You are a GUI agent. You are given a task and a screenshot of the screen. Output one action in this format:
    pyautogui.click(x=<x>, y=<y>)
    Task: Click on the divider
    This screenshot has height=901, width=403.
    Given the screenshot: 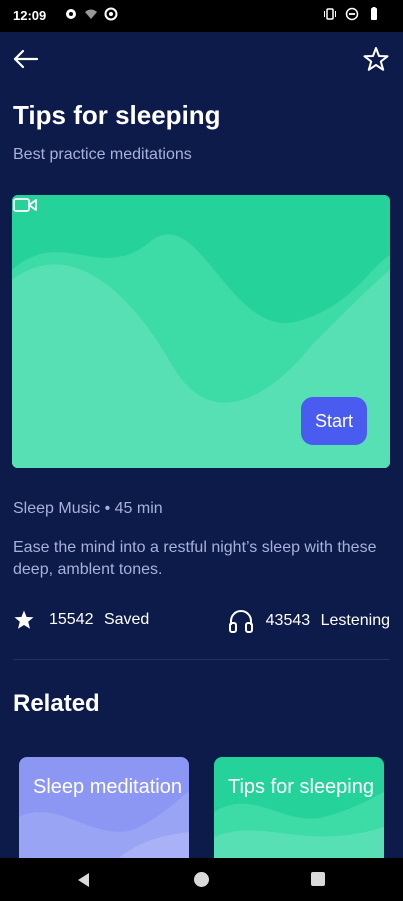 What is the action you would take?
    pyautogui.click(x=201, y=659)
    